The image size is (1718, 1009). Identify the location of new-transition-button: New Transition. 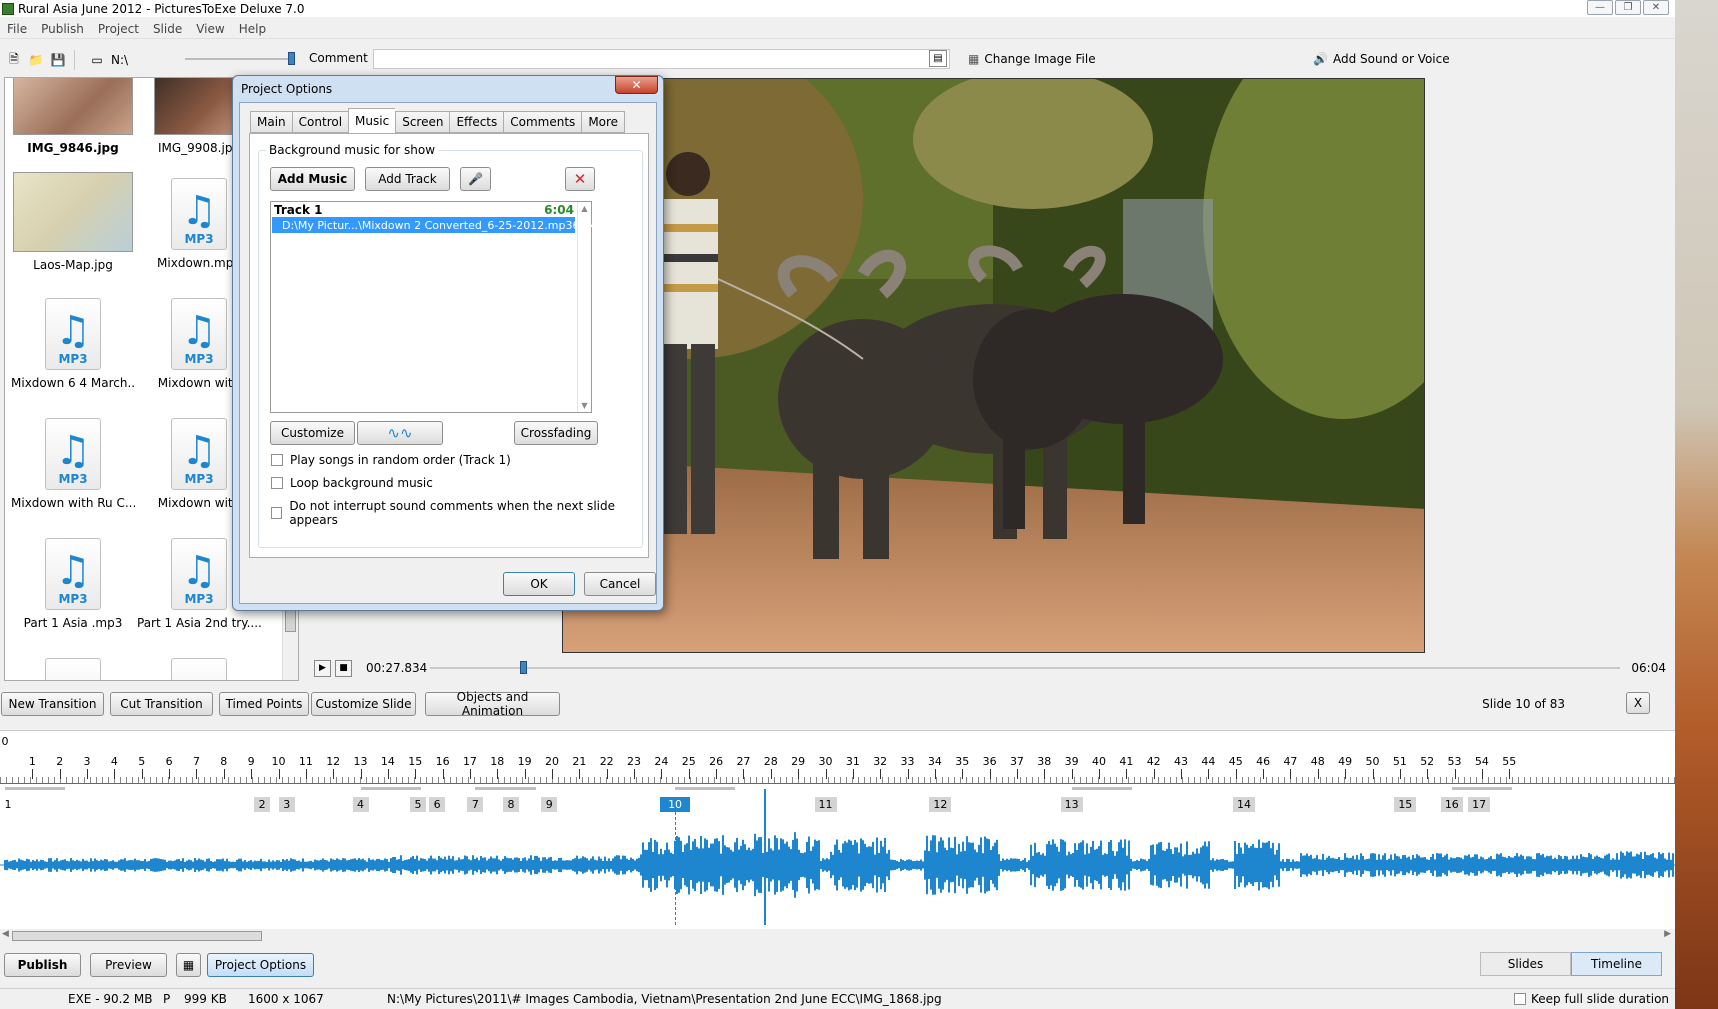
(52, 704).